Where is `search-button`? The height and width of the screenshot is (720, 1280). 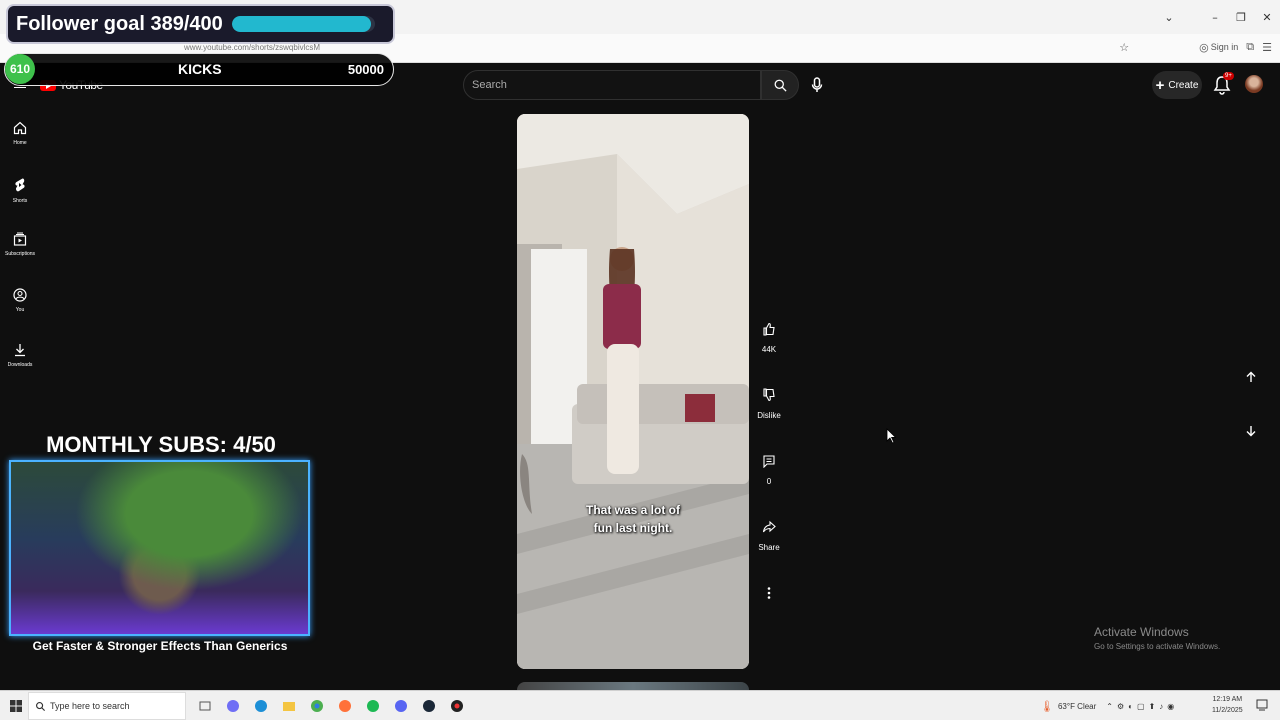
search-button is located at coordinates (780, 85).